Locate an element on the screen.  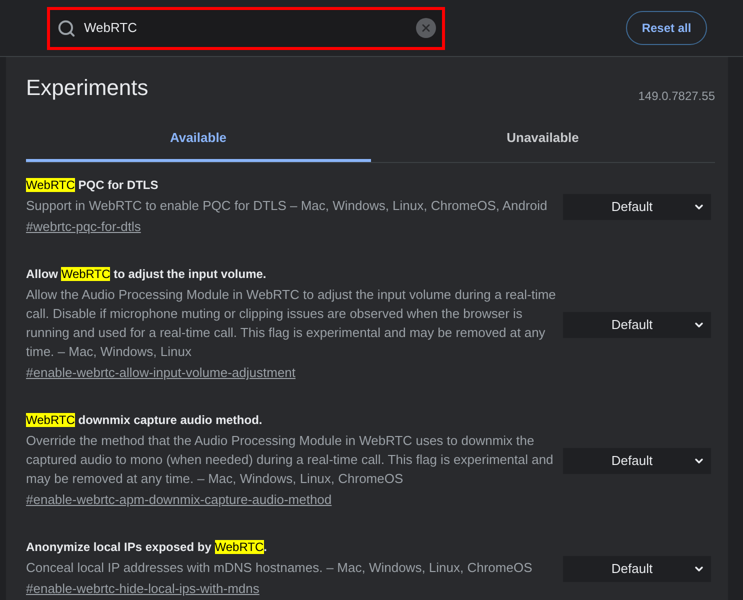
experiment-title: Allow WebRTC to adjust the input volume. is located at coordinates (147, 274).